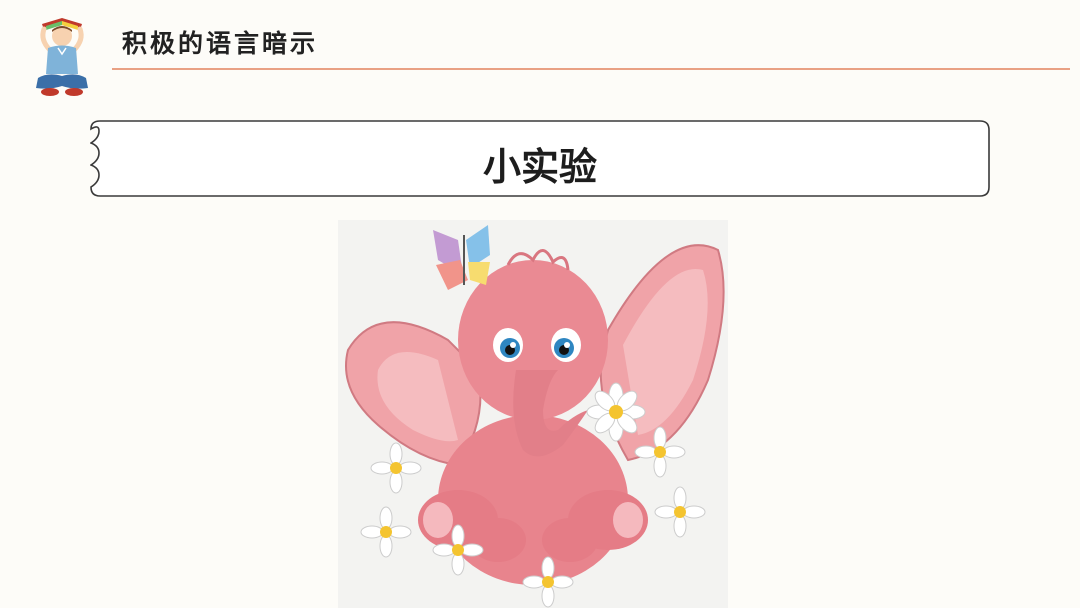 This screenshot has height=608, width=1080. I want to click on banner-title: 小实验, so click(539, 166).